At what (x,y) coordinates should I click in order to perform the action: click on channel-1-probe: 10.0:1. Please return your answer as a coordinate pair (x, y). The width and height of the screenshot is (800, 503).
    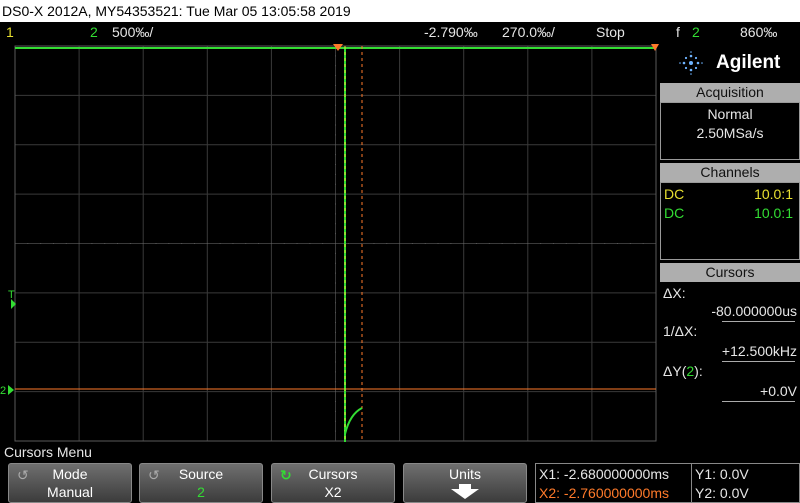
    Looking at the image, I should click on (773, 194).